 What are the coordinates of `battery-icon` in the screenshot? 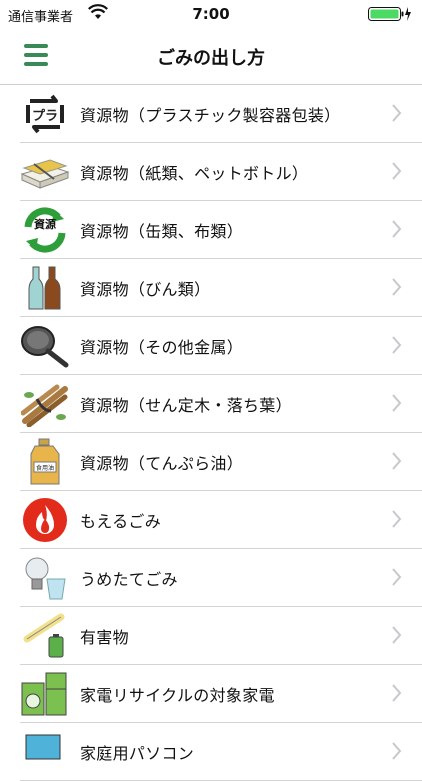 It's located at (390, 16).